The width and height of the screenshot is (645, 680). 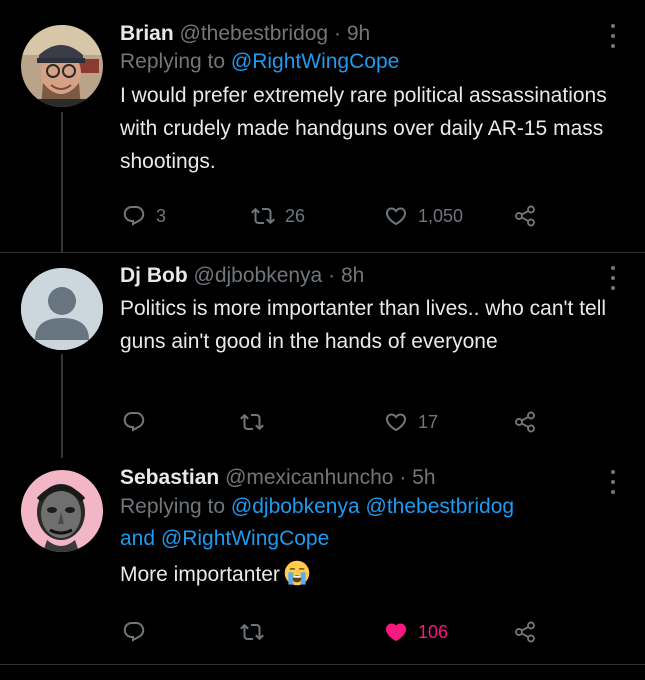 I want to click on reply-button: 3, so click(x=144, y=216).